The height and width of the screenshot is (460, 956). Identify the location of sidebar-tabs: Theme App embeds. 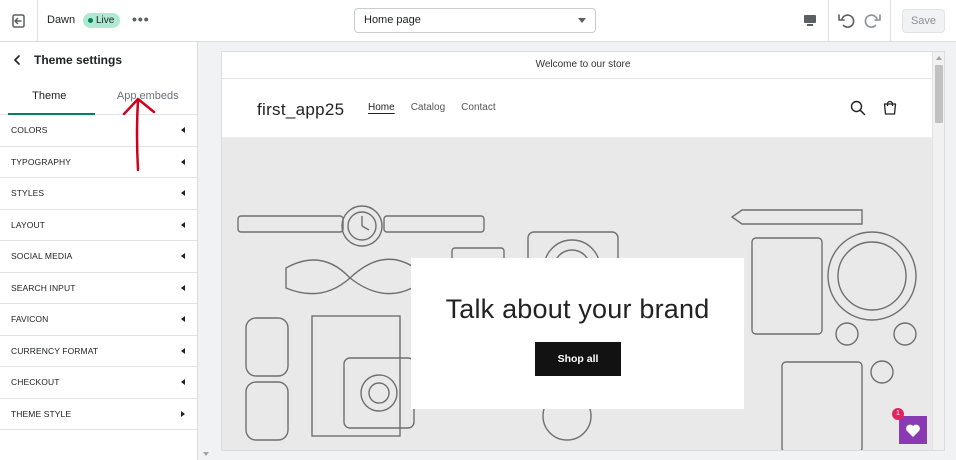
(98, 96).